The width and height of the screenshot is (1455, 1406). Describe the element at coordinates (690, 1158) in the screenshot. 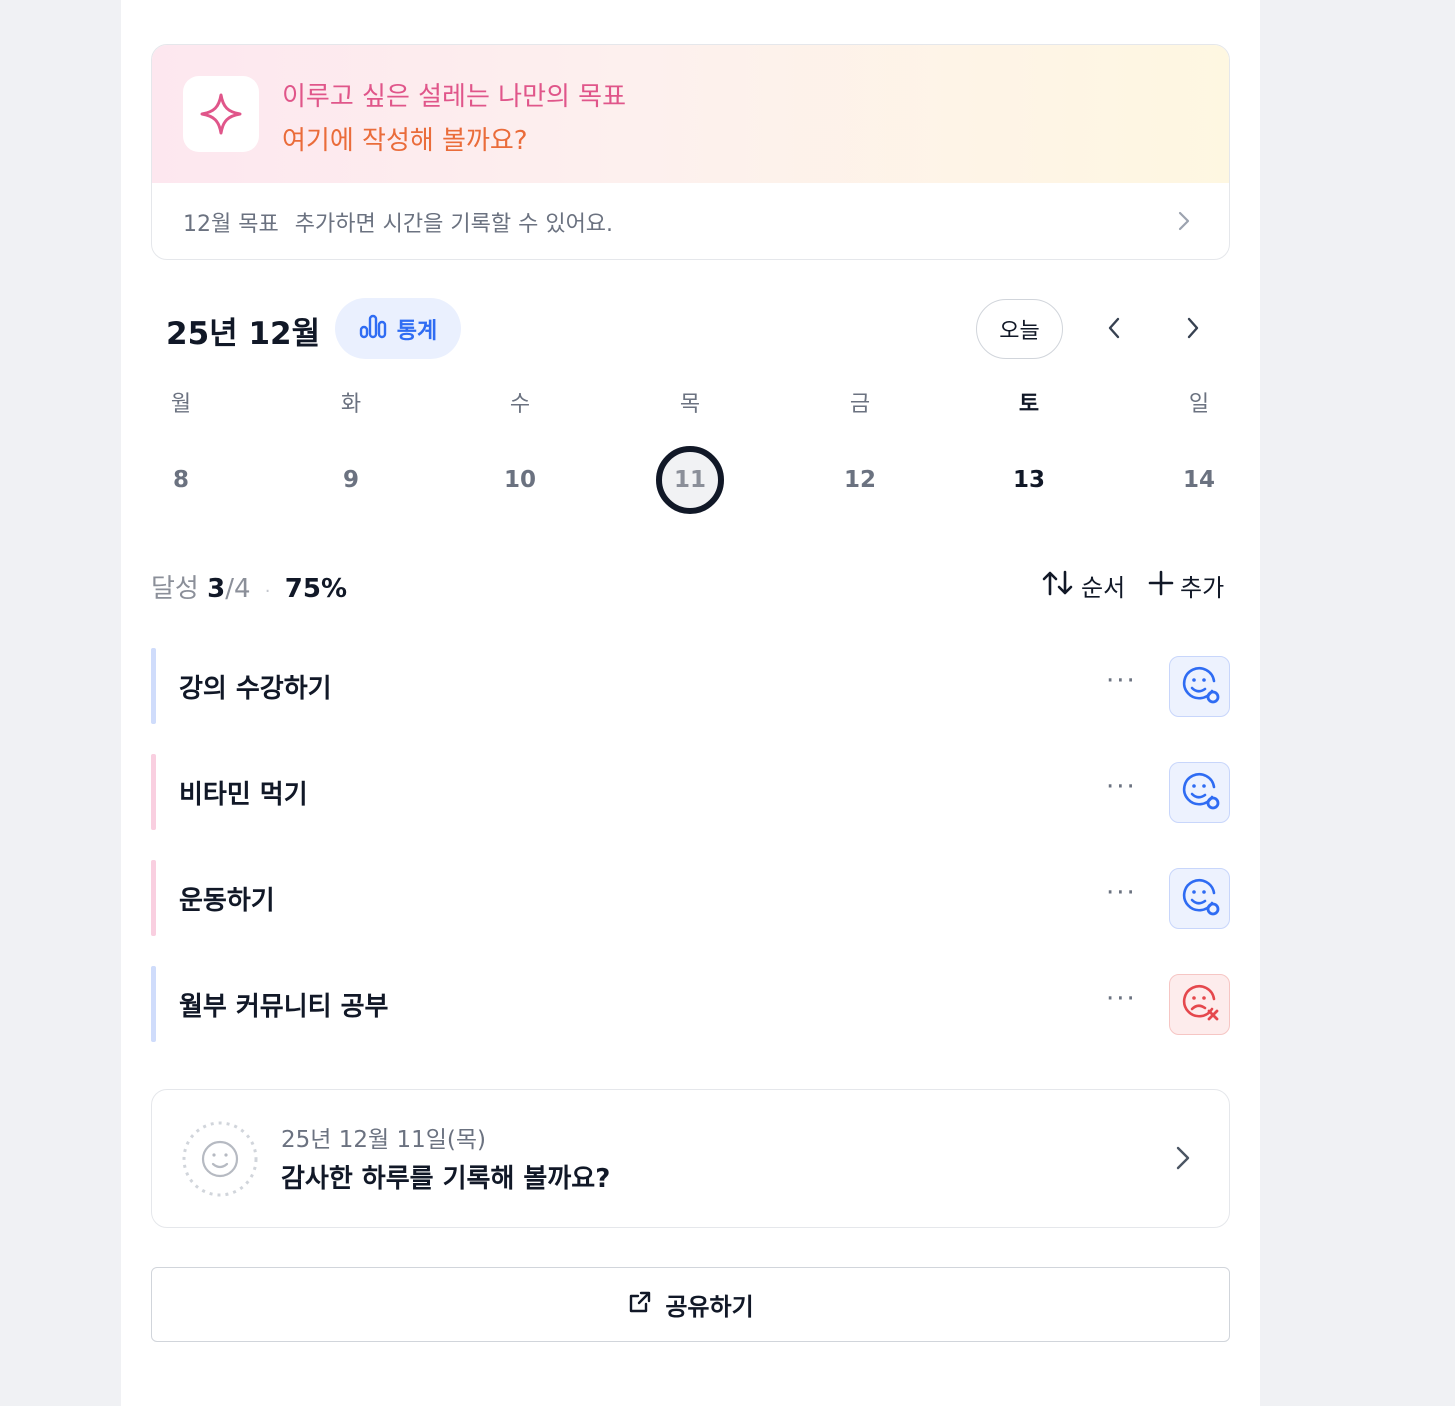

I see `gratitude-journal-card: 25년 12월 11일(목) 감사한 하루를 기록해 볼까요?` at that location.